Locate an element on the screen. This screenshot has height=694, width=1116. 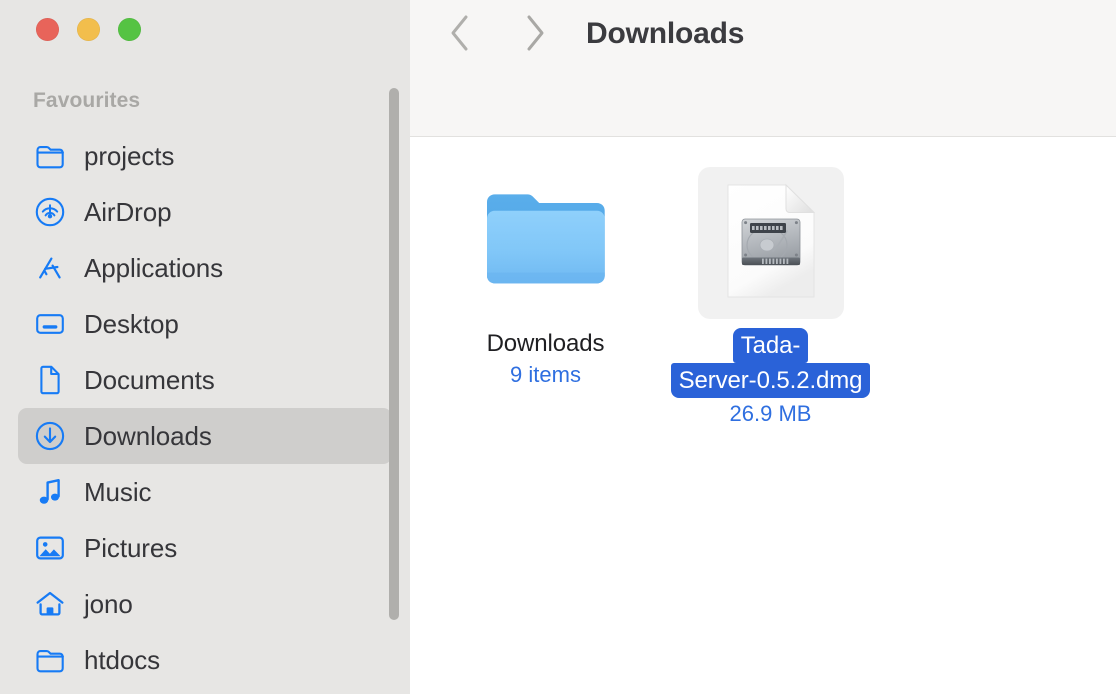
chevron-right-icon is located at coordinates (534, 34).